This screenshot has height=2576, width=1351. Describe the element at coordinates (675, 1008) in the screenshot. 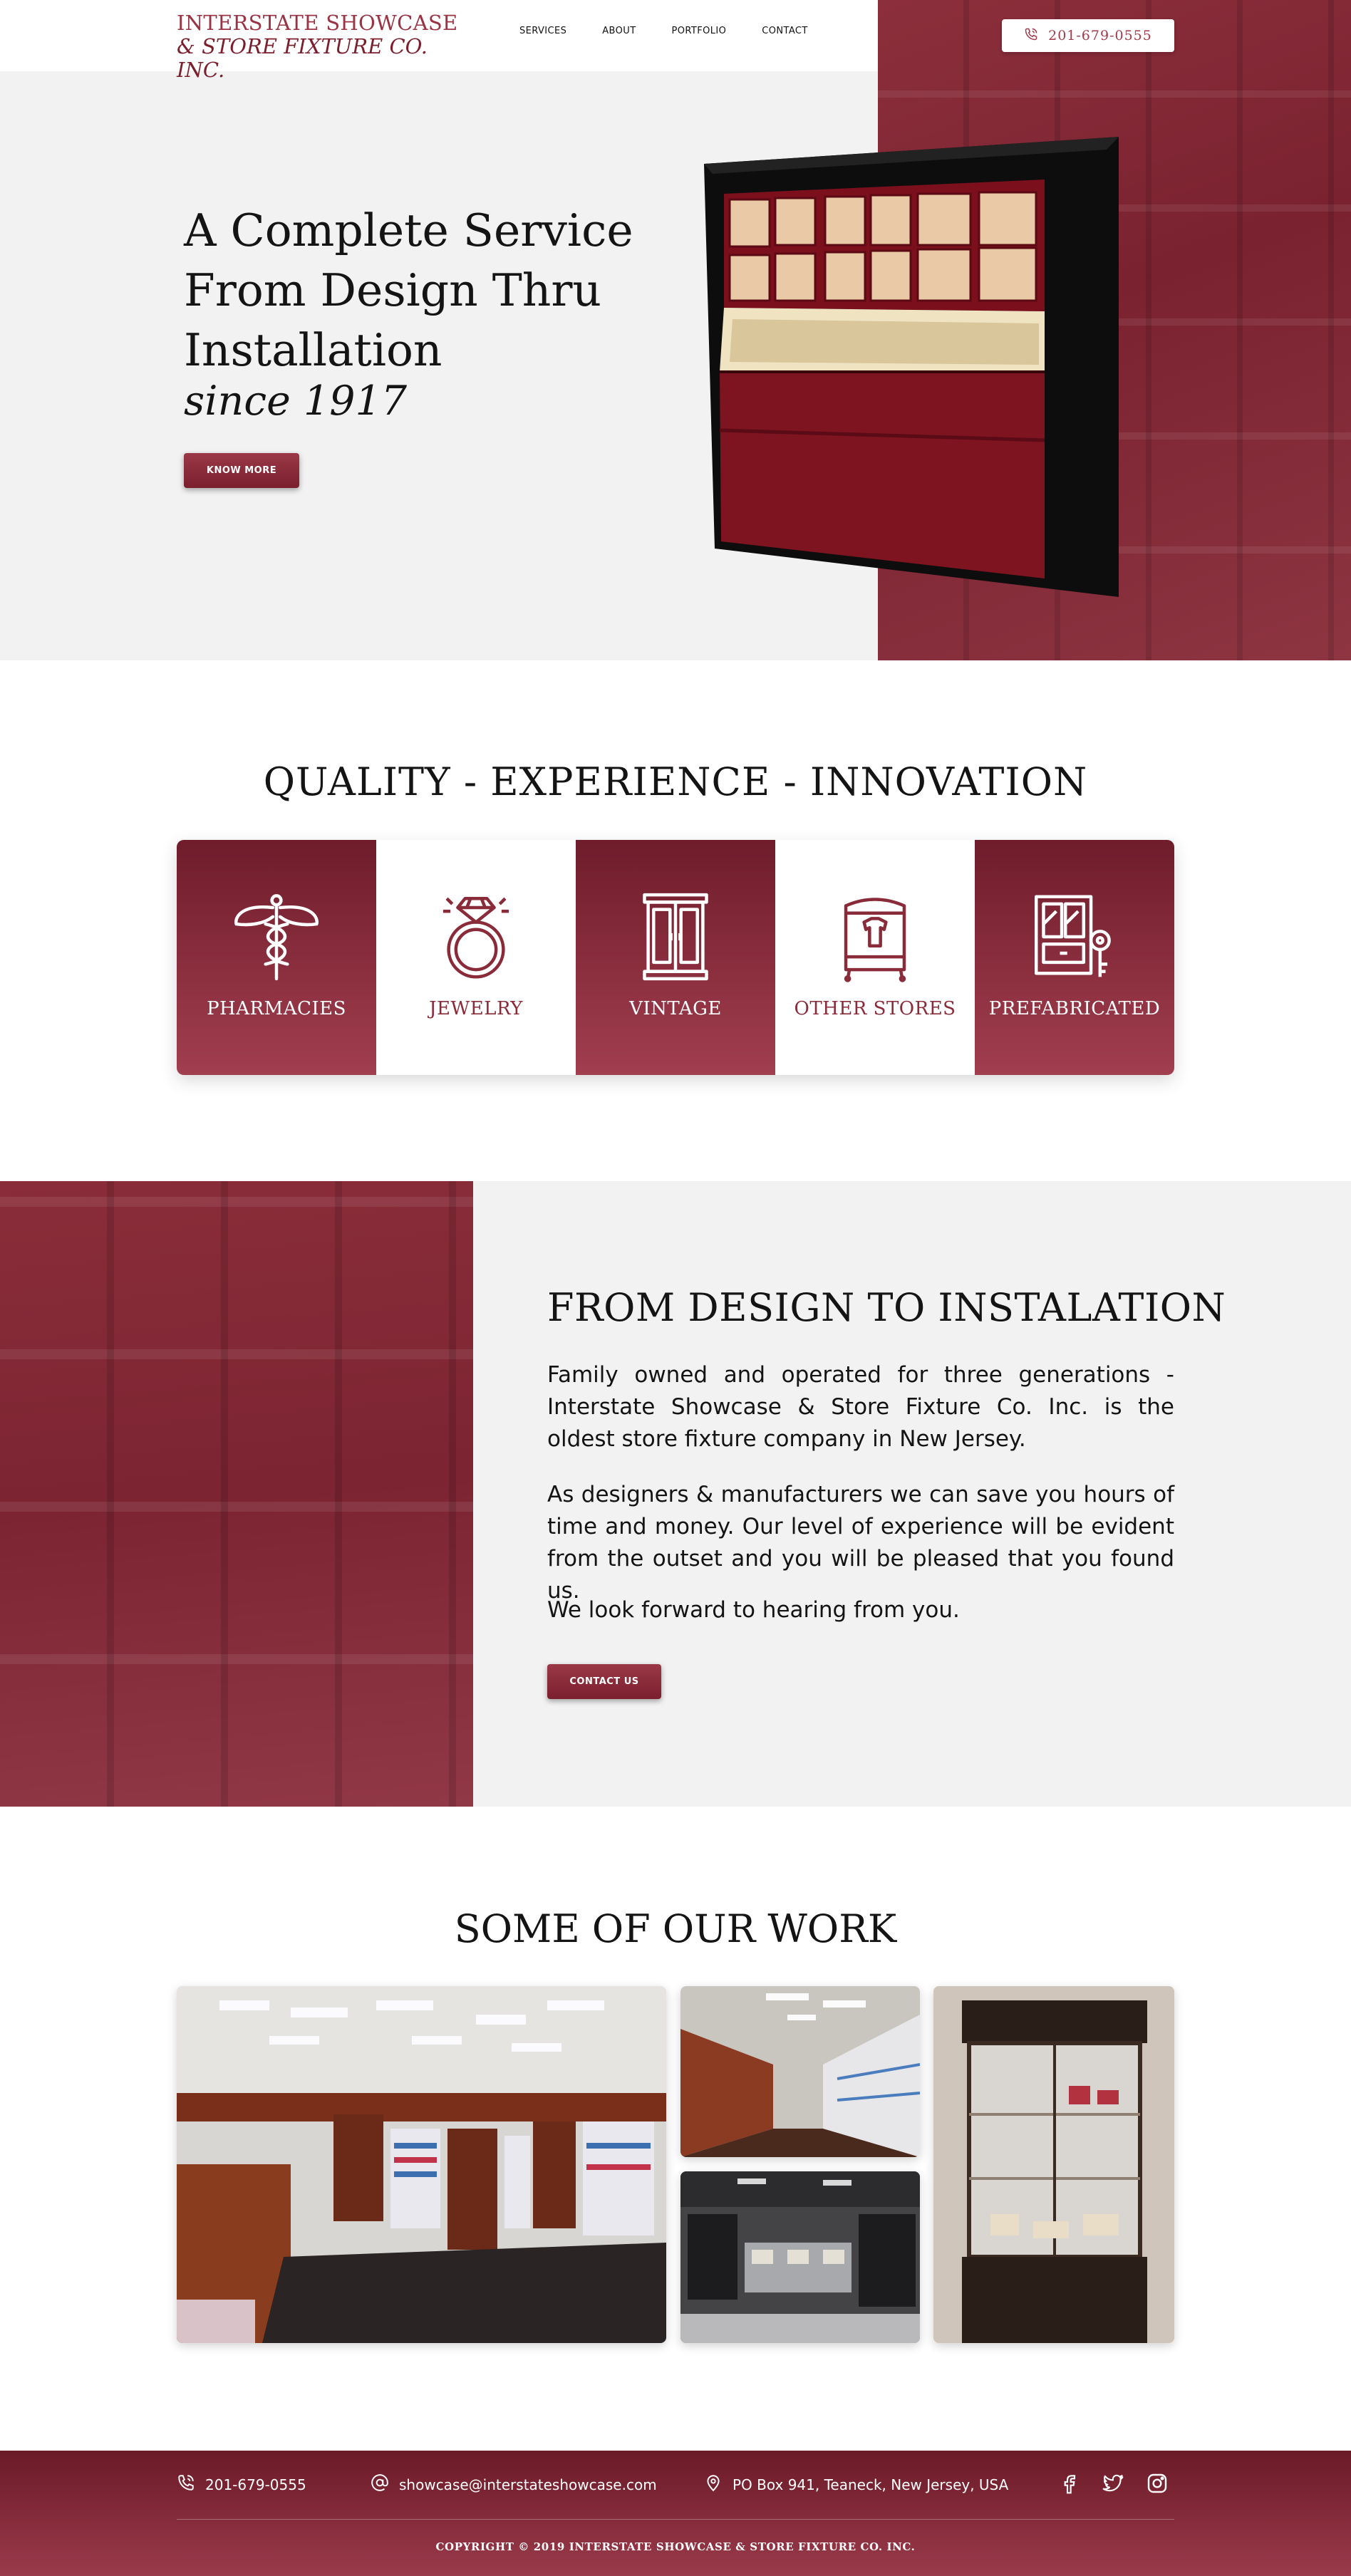

I see `card-label-vintage: VINTAGE` at that location.